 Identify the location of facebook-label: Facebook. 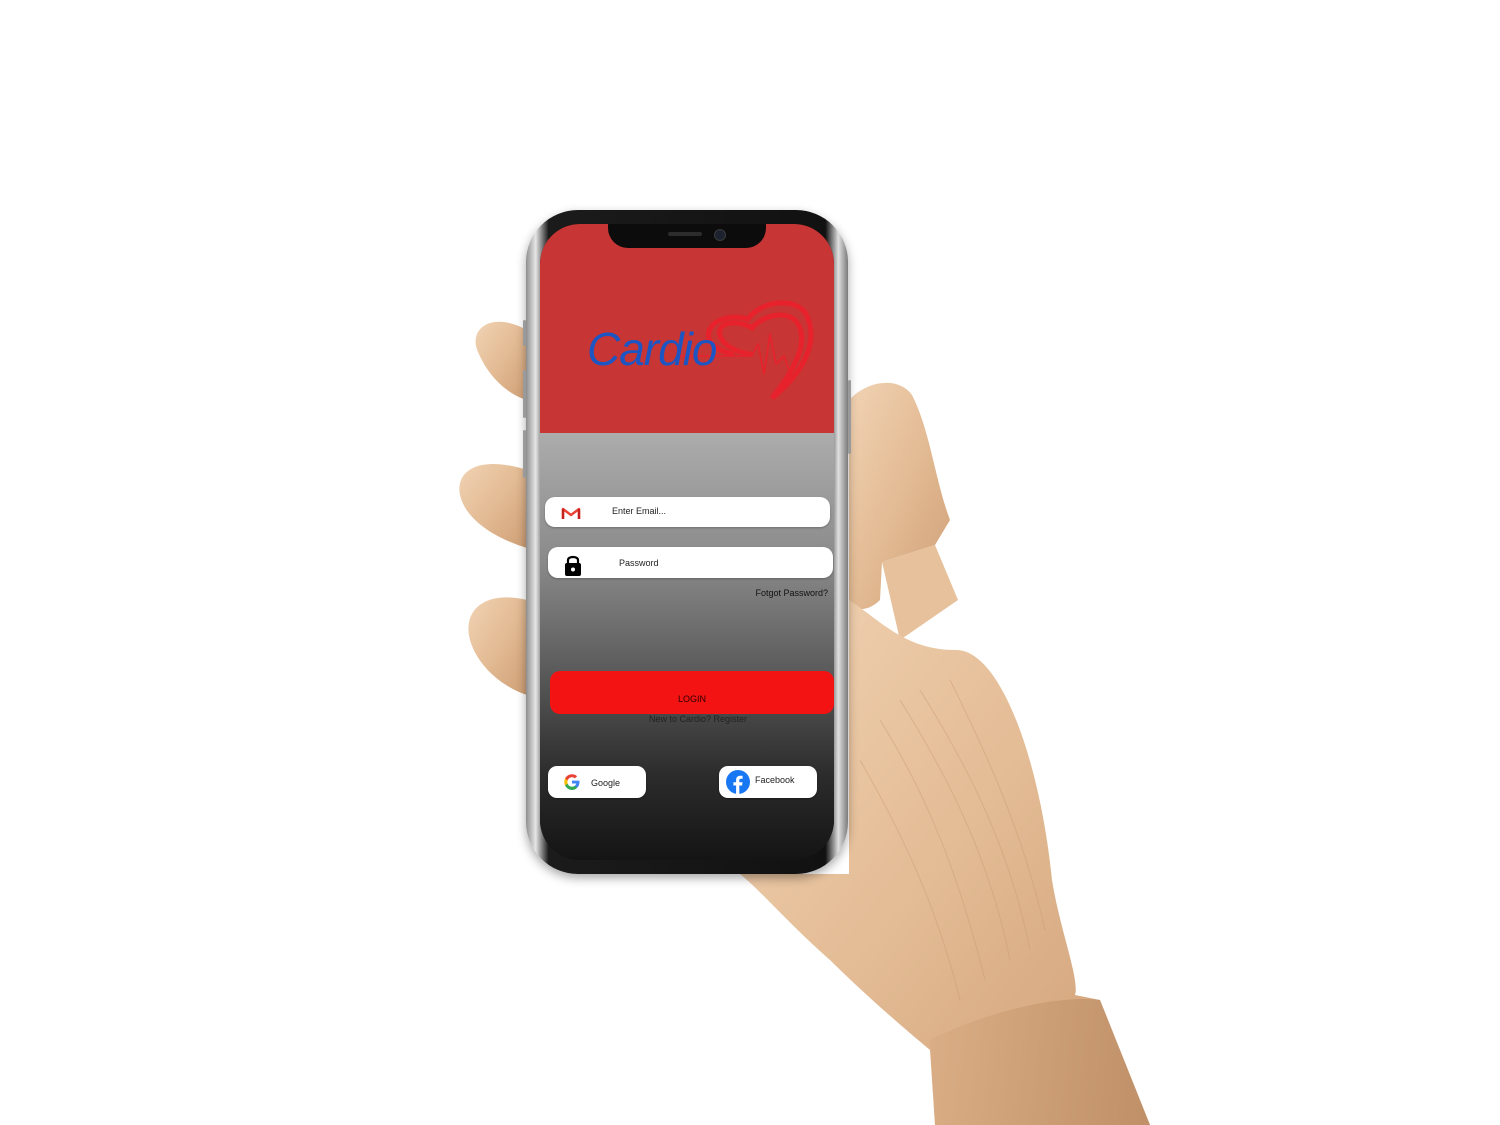
(775, 780).